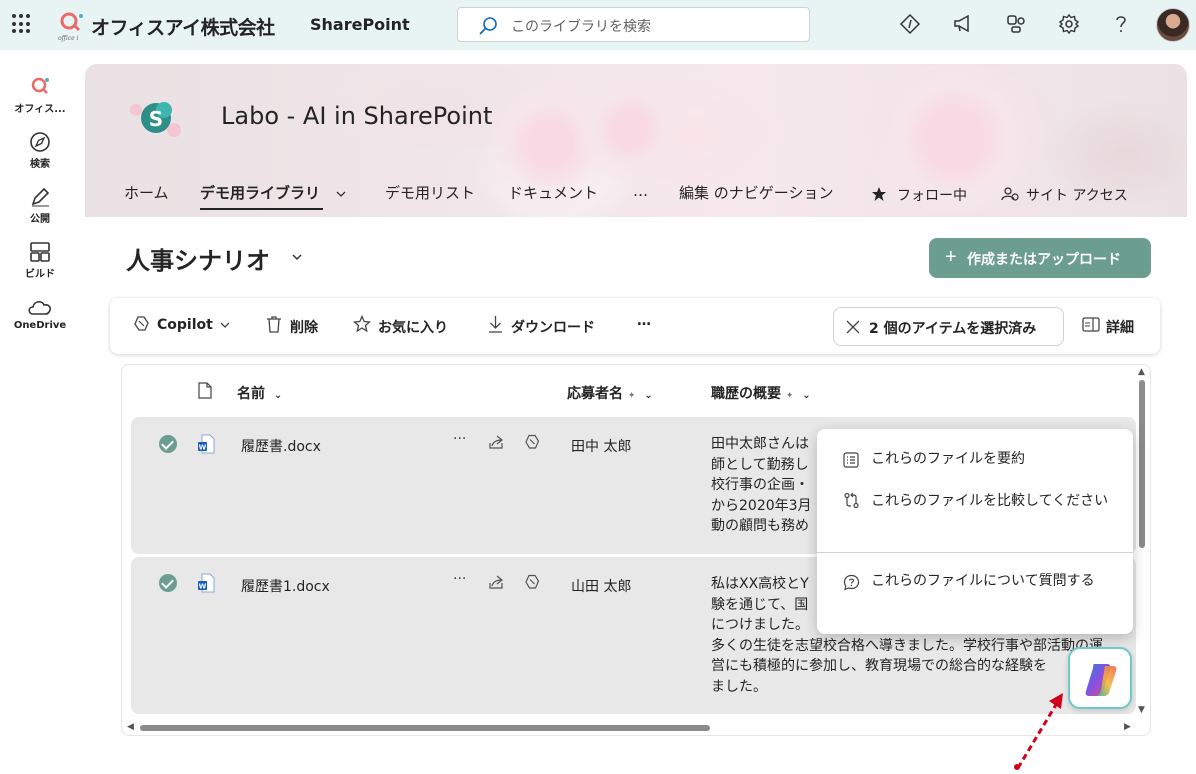  What do you see at coordinates (251, 394) in the screenshot?
I see `column-name-label: 名前` at bounding box center [251, 394].